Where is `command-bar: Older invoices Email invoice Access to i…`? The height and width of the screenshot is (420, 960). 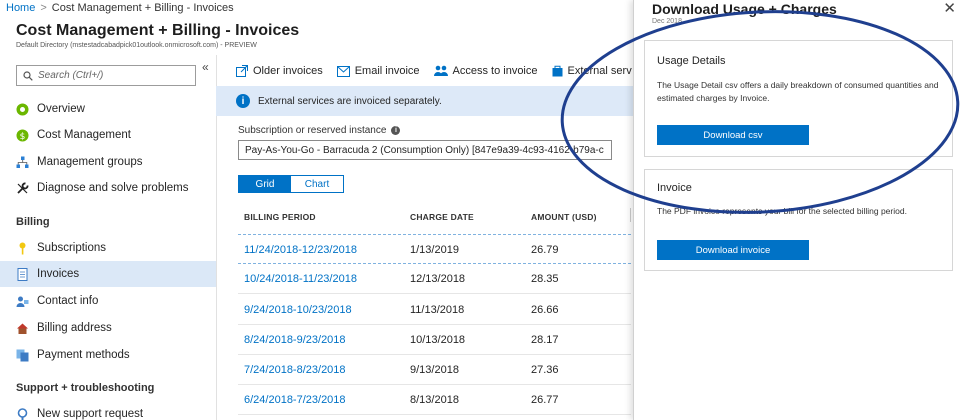
command-bar: Older invoices Email invoice Access to i… is located at coordinates (434, 71).